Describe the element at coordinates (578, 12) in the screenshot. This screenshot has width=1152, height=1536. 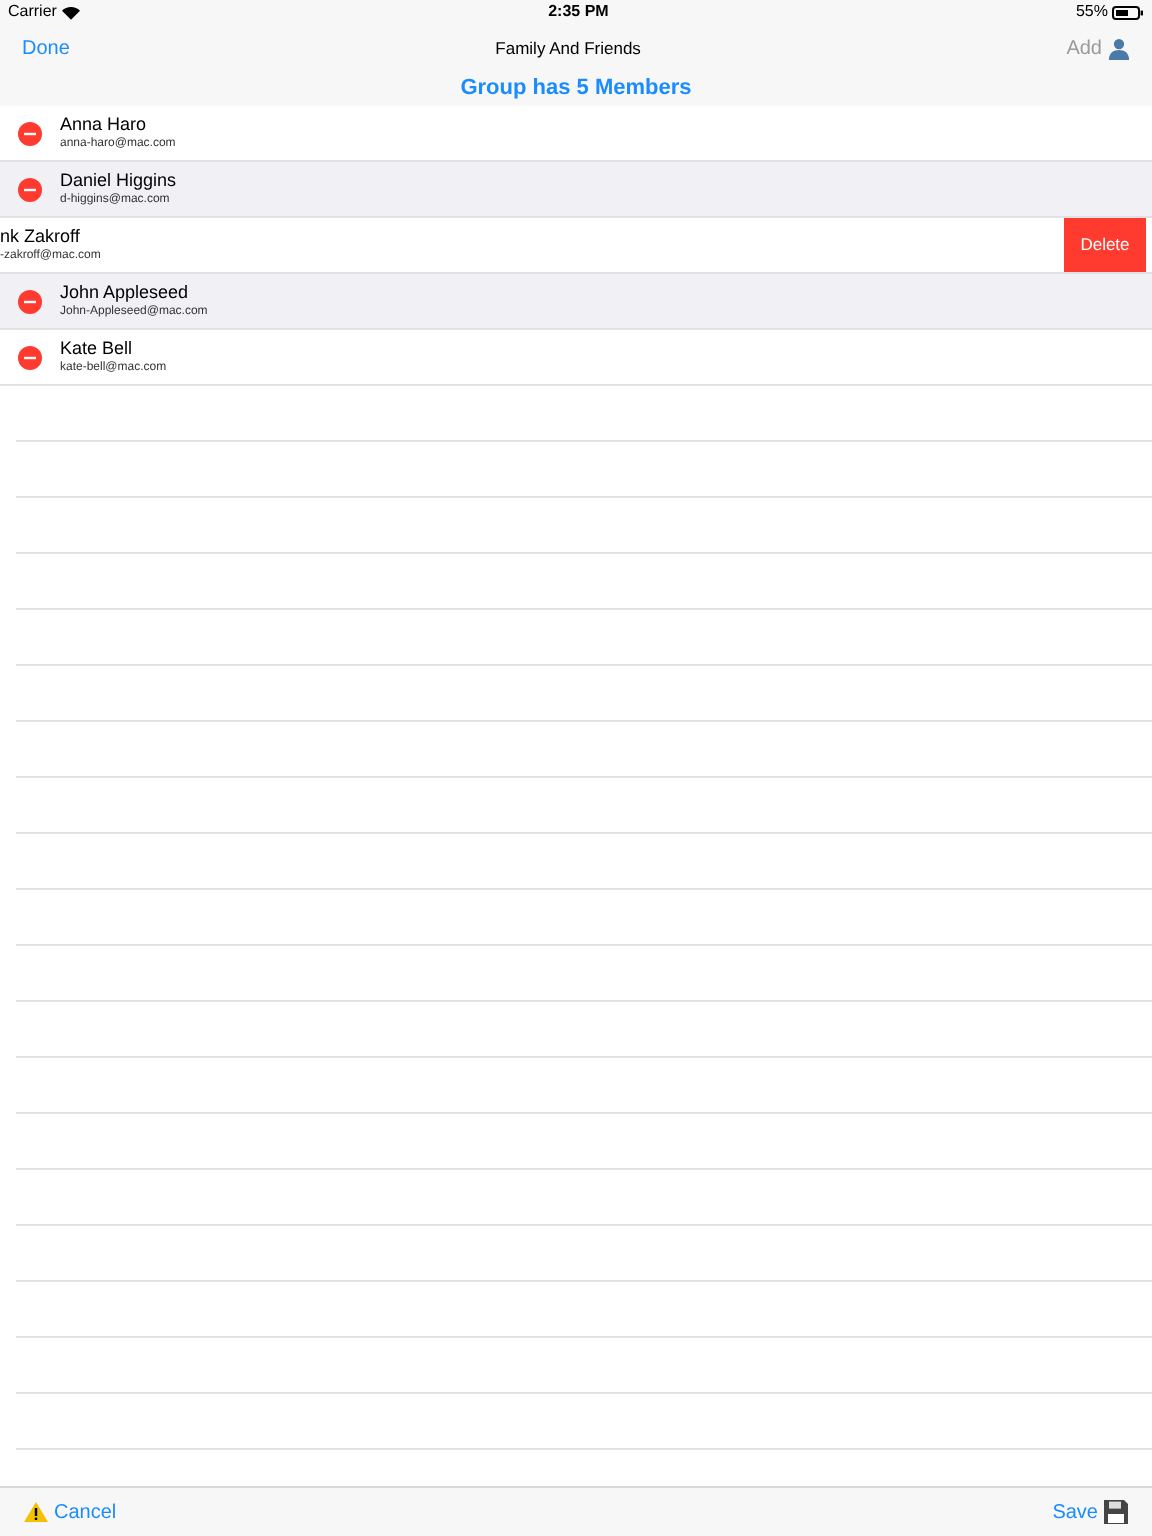
I see `clock-time: 2:35 PM` at that location.